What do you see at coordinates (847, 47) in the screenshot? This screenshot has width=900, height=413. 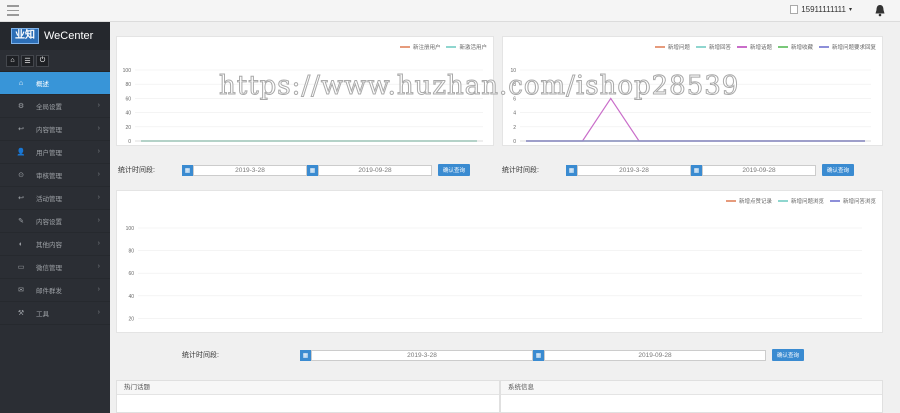 I see `legend-item: 新增问题要求回复` at bounding box center [847, 47].